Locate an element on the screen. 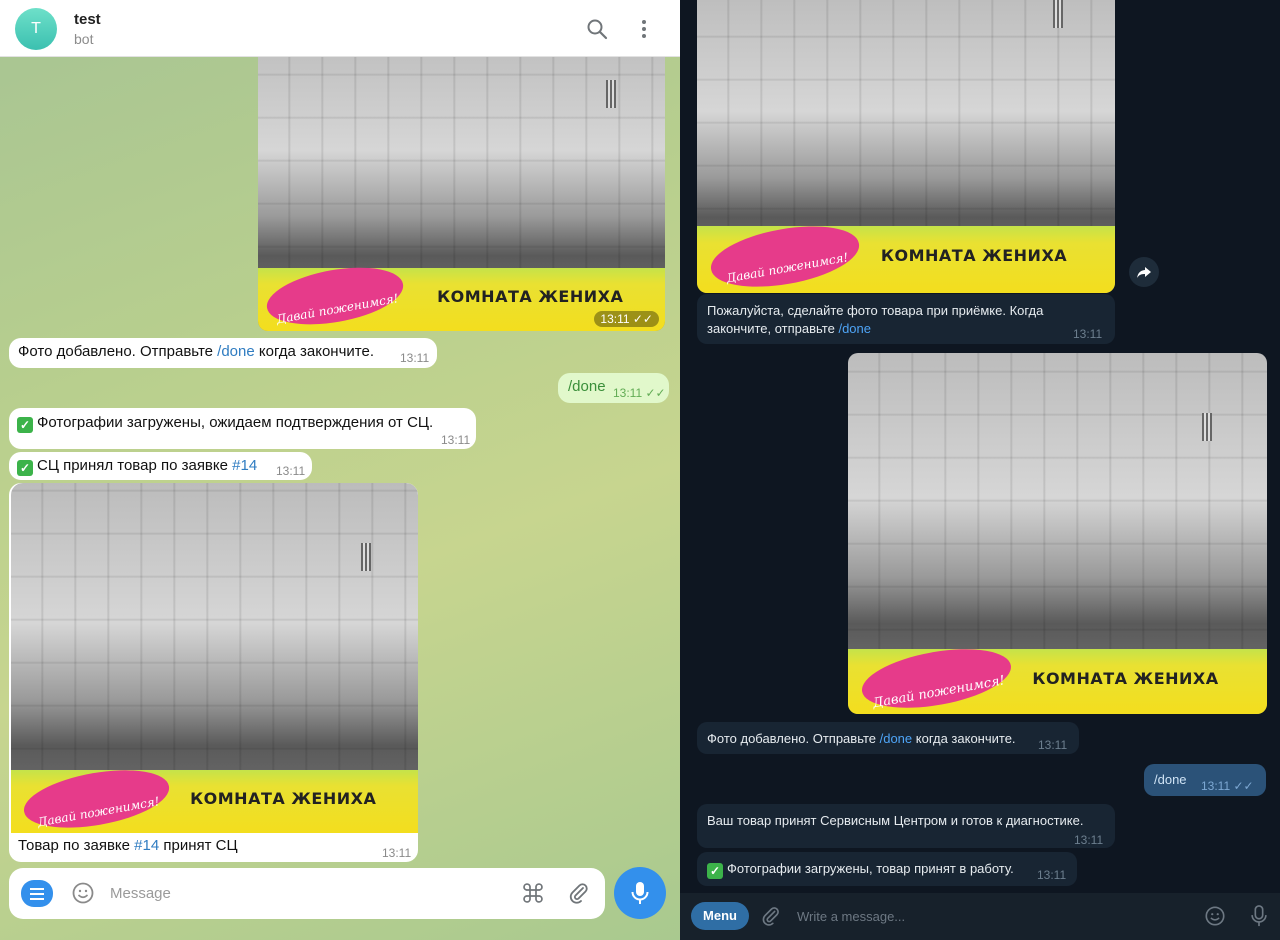 The height and width of the screenshot is (940, 1280). room-photo: Давай поженимся! КОМНАТА ЖЕНИХА 13:11 ✓✓ is located at coordinates (461, 180).